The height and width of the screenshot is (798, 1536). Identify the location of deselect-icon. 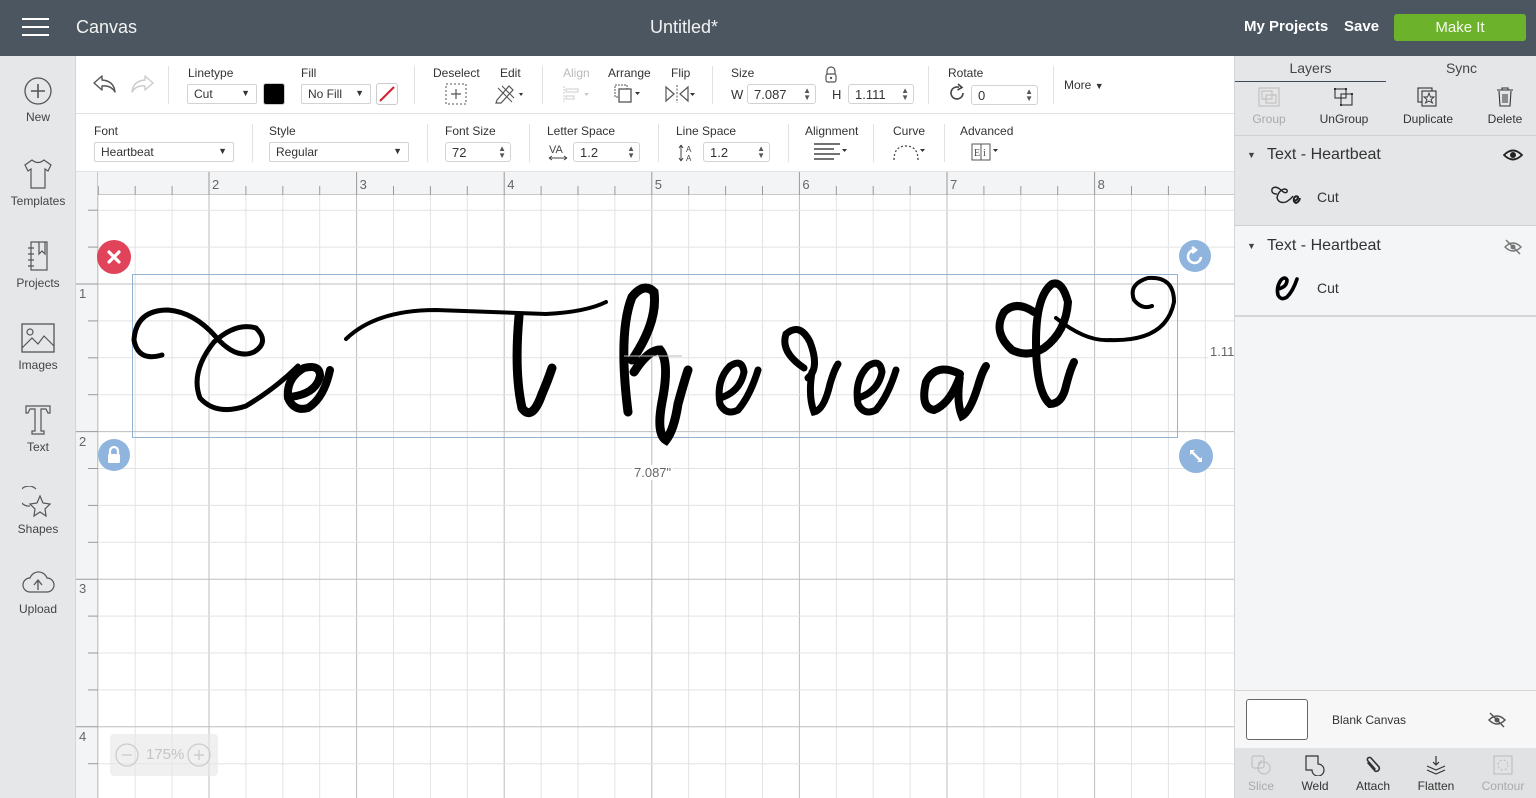
(456, 94).